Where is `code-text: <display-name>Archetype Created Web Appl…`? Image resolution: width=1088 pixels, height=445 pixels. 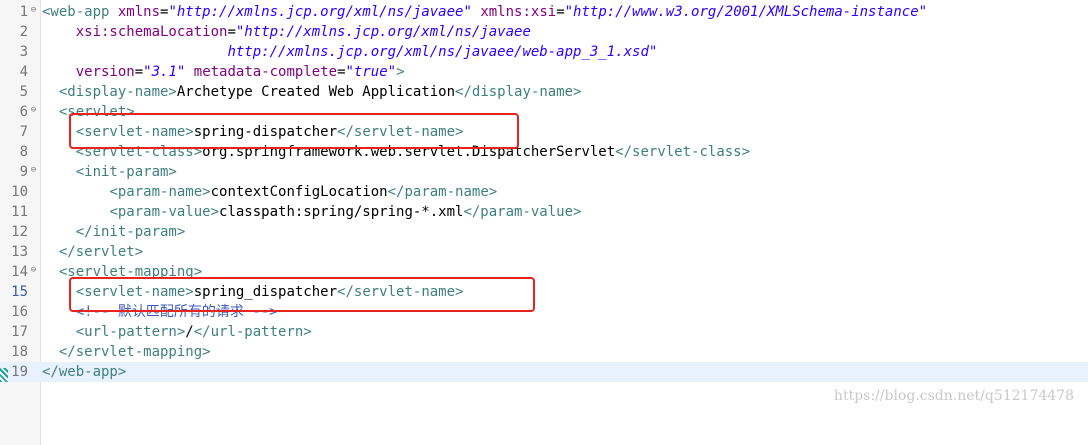 code-text: <display-name>Archetype Created Web Appl… is located at coordinates (312, 92).